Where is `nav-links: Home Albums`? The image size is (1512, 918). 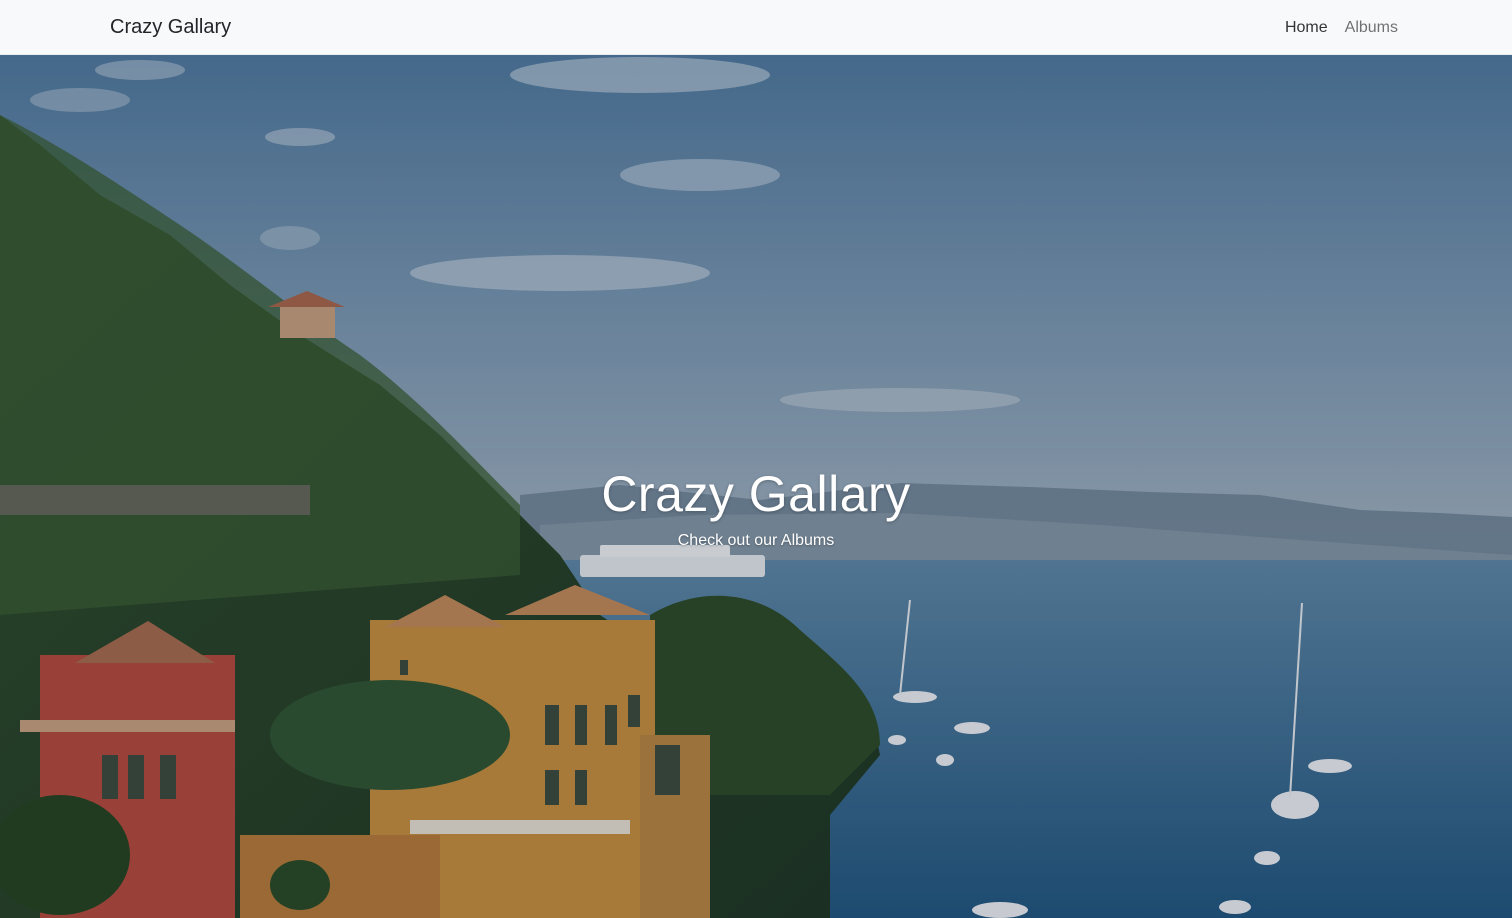 nav-links: Home Albums is located at coordinates (1341, 27).